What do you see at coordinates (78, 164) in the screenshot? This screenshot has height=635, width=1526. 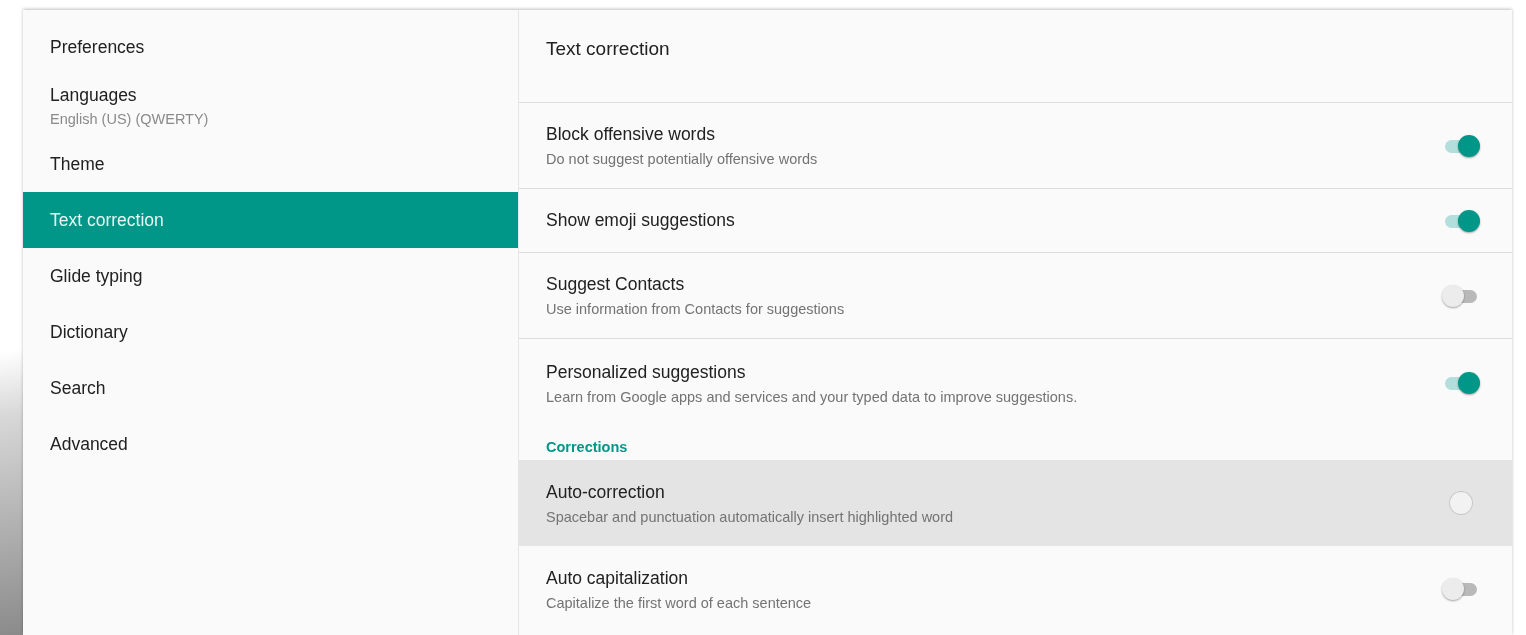 I see `item-label: Theme` at bounding box center [78, 164].